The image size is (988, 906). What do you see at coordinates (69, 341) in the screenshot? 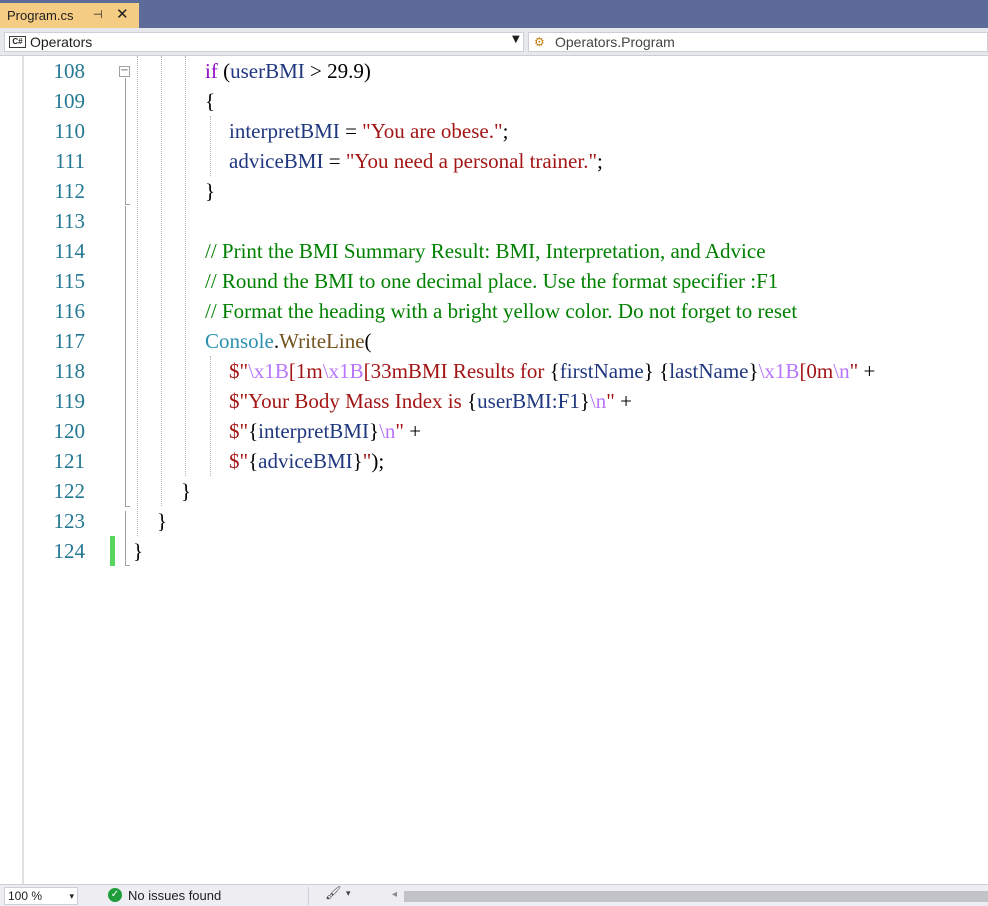
I see `line-number: 117` at bounding box center [69, 341].